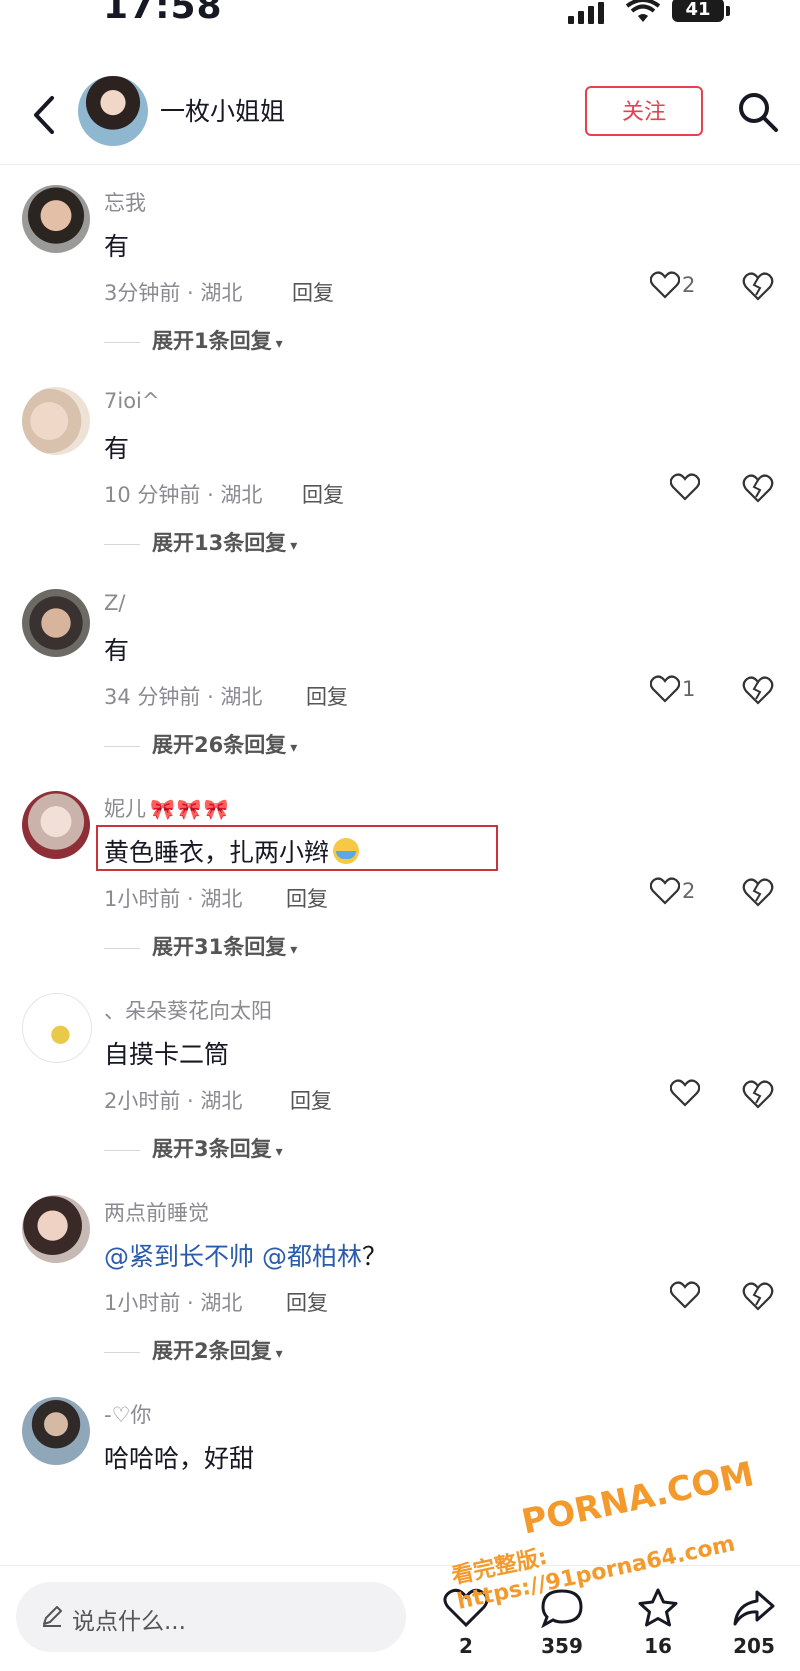  Describe the element at coordinates (222, 110) in the screenshot. I see `profile-username: 一枚小姐姐` at that location.